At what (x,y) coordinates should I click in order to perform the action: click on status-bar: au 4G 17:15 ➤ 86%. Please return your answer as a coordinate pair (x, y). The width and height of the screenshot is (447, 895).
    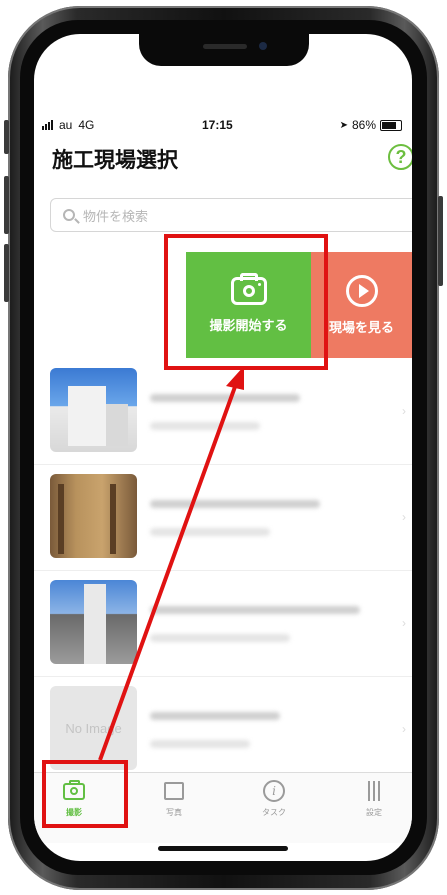
    Looking at the image, I should click on (223, 126).